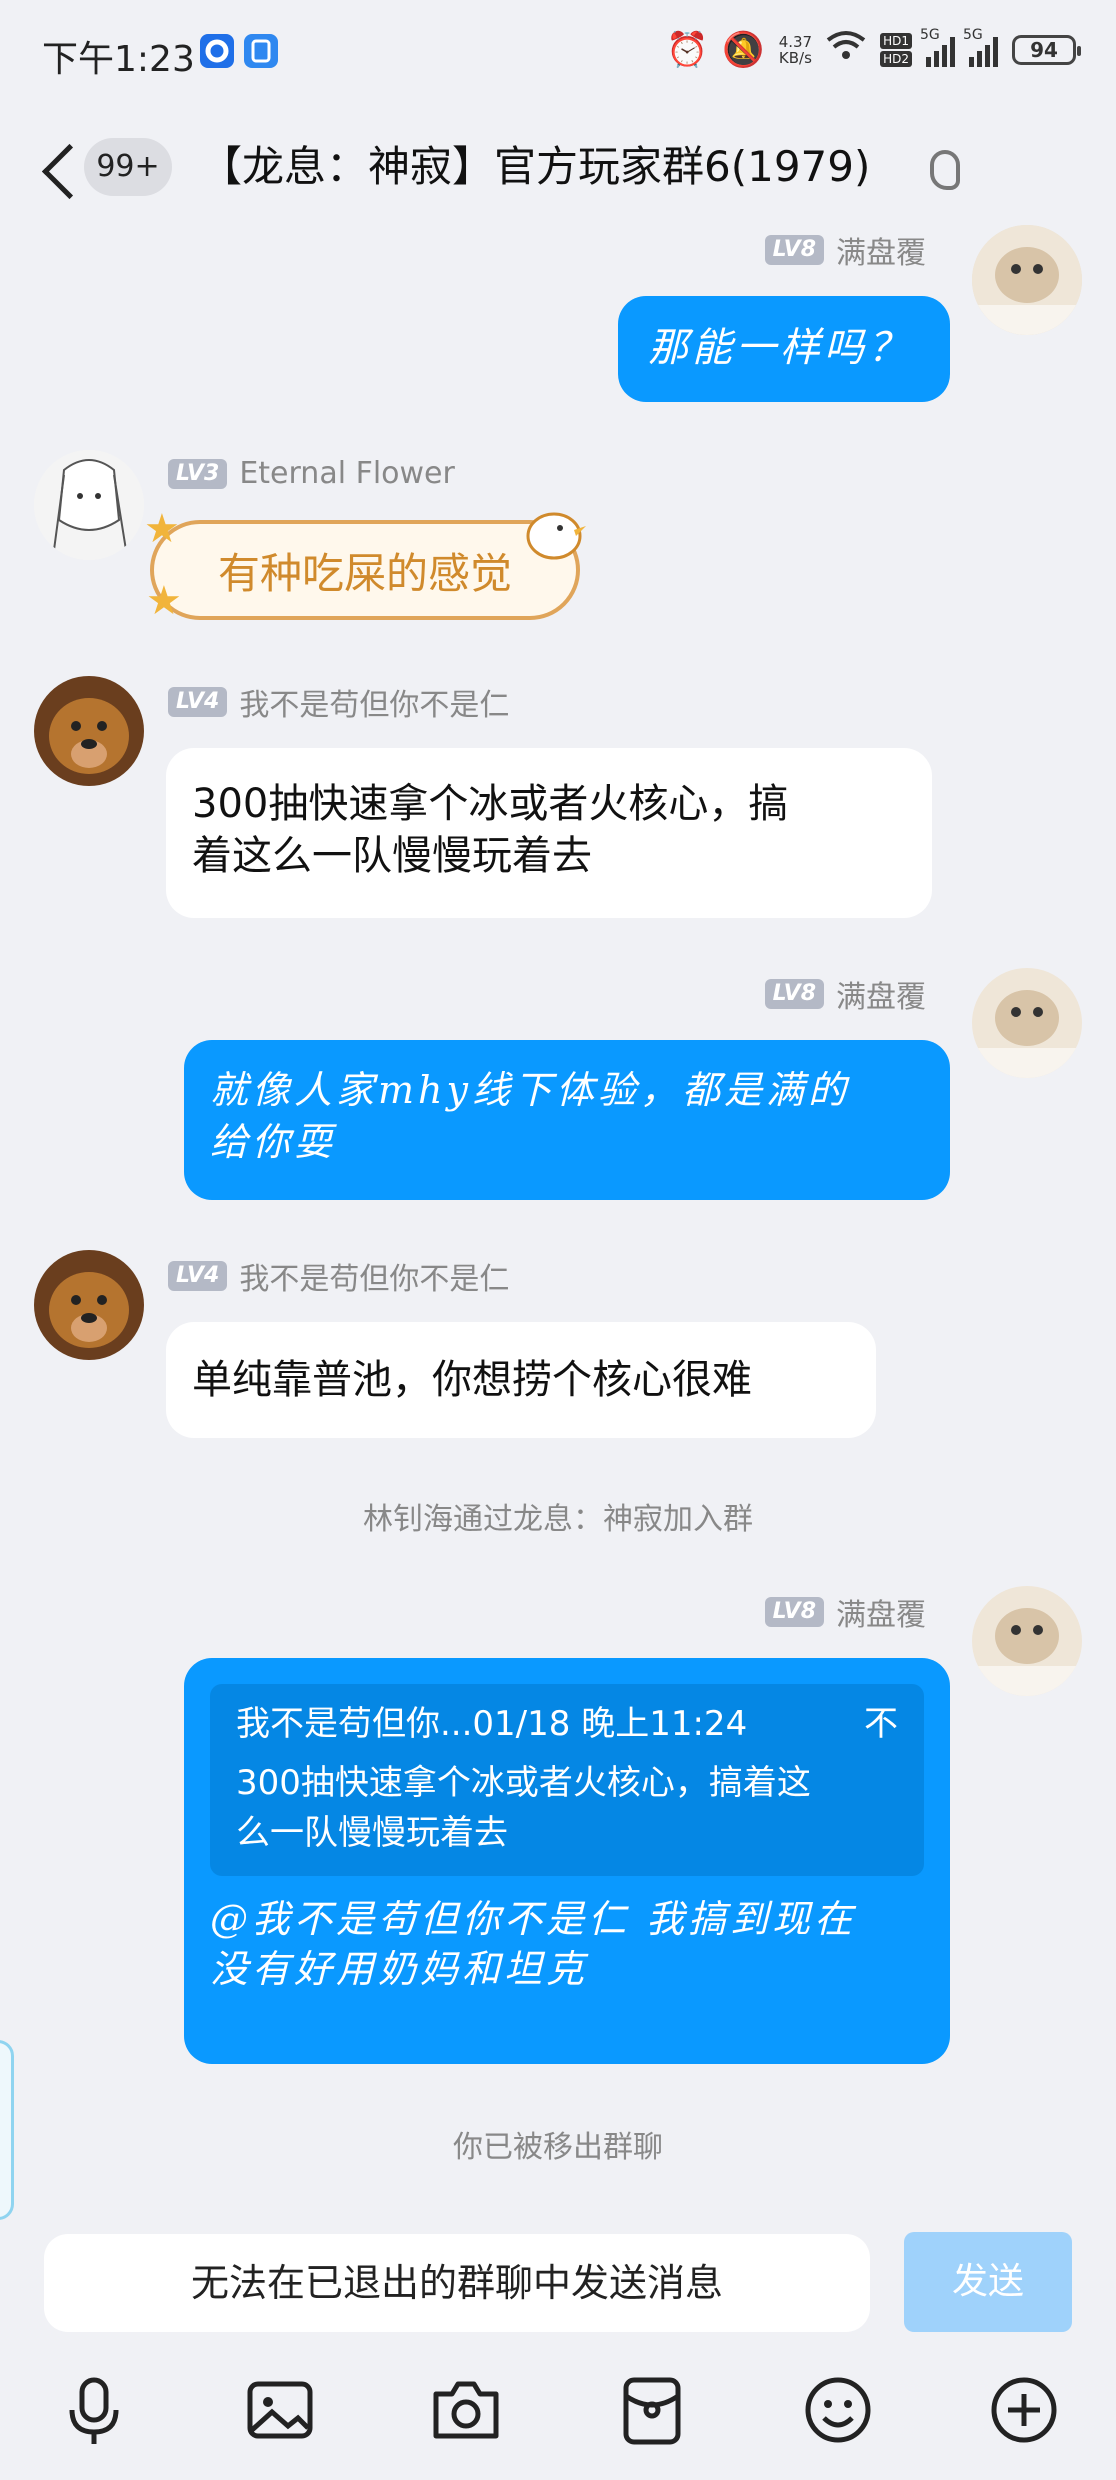 Image resolution: width=1116 pixels, height=2480 pixels. Describe the element at coordinates (198, 473) in the screenshot. I see `level-badge: LV3` at that location.